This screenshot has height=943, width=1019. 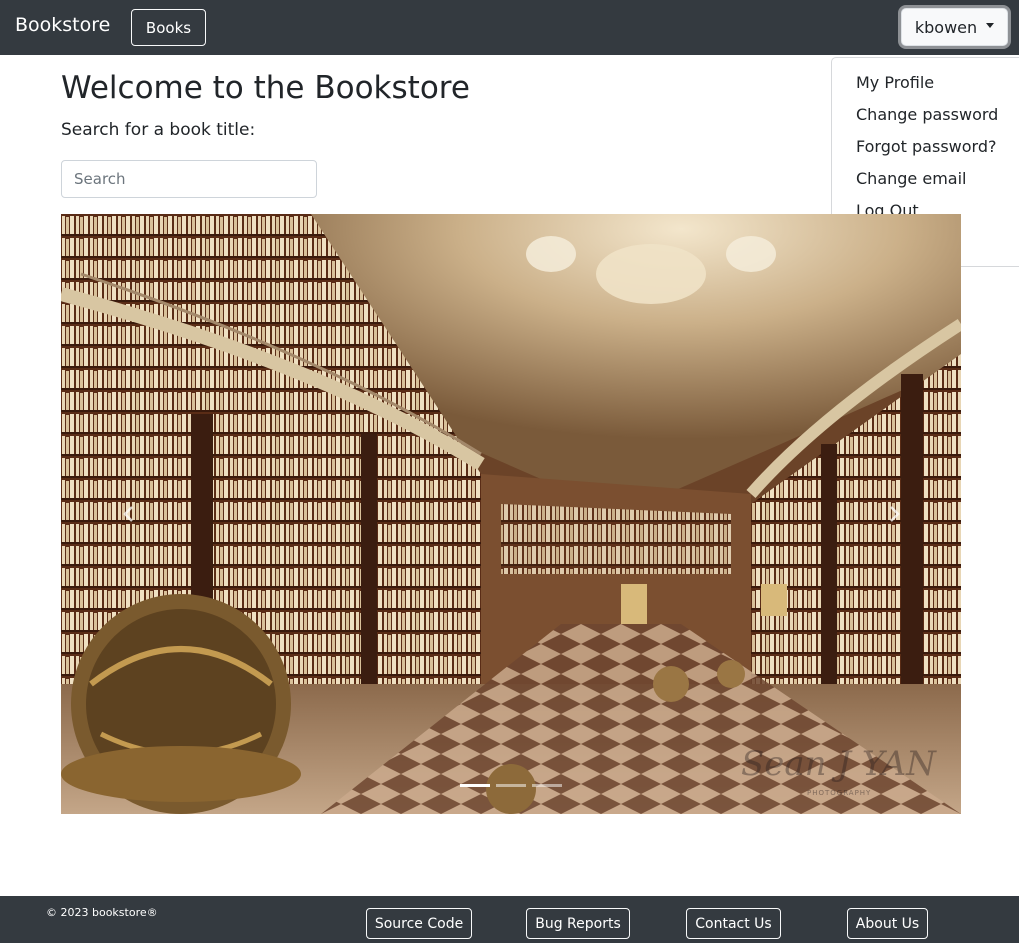 I want to click on bug-reports-button: Bug Reports, so click(x=578, y=923).